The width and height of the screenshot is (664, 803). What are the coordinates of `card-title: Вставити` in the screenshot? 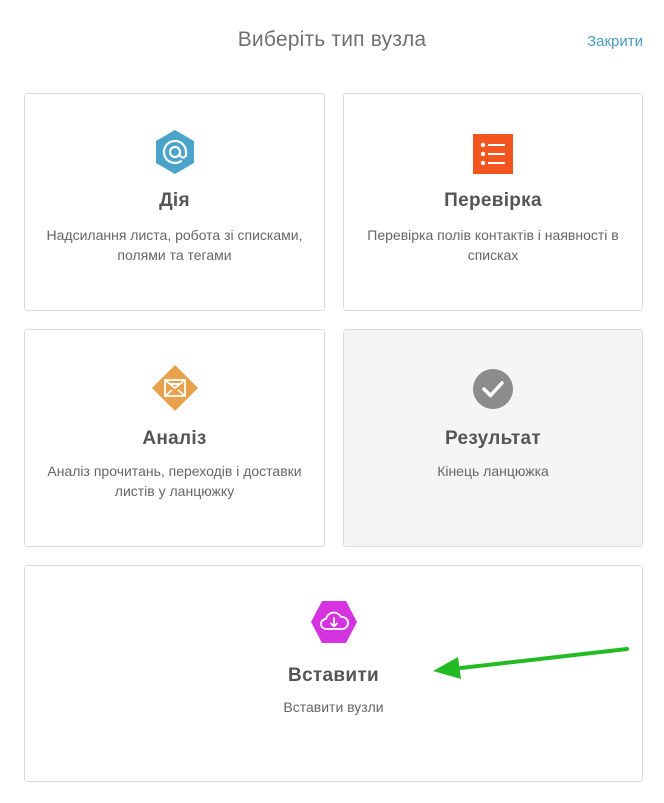 It's located at (333, 675).